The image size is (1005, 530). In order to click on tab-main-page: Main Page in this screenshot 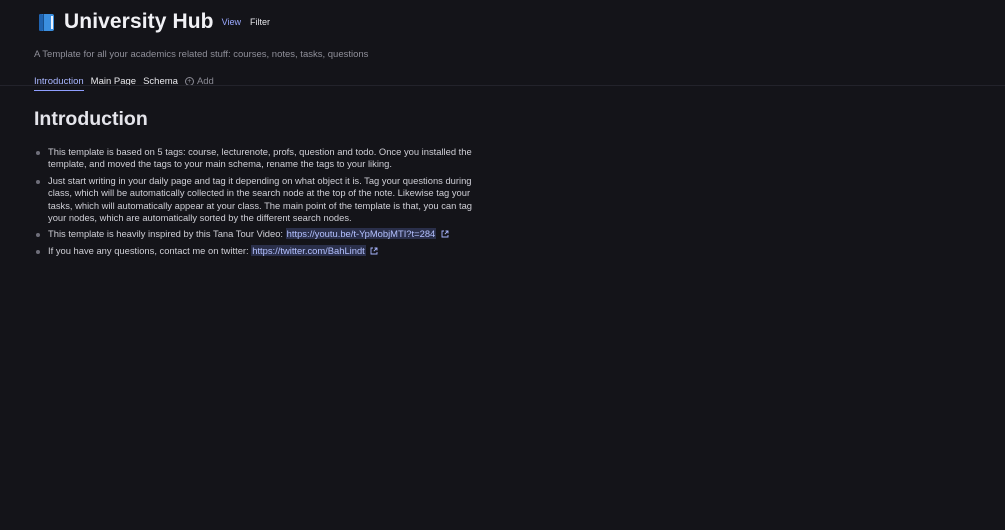, I will do `click(113, 83)`.